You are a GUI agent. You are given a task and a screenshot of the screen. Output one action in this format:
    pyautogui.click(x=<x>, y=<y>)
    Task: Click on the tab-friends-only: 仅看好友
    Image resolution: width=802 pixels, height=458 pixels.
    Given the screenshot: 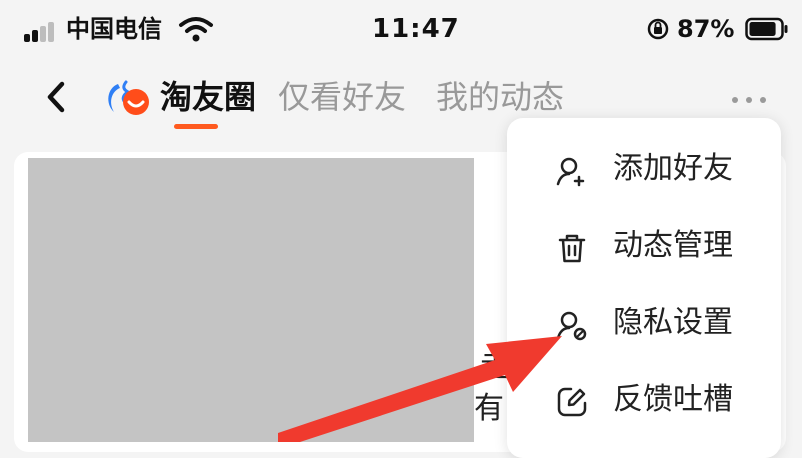 What is the action you would take?
    pyautogui.click(x=342, y=97)
    